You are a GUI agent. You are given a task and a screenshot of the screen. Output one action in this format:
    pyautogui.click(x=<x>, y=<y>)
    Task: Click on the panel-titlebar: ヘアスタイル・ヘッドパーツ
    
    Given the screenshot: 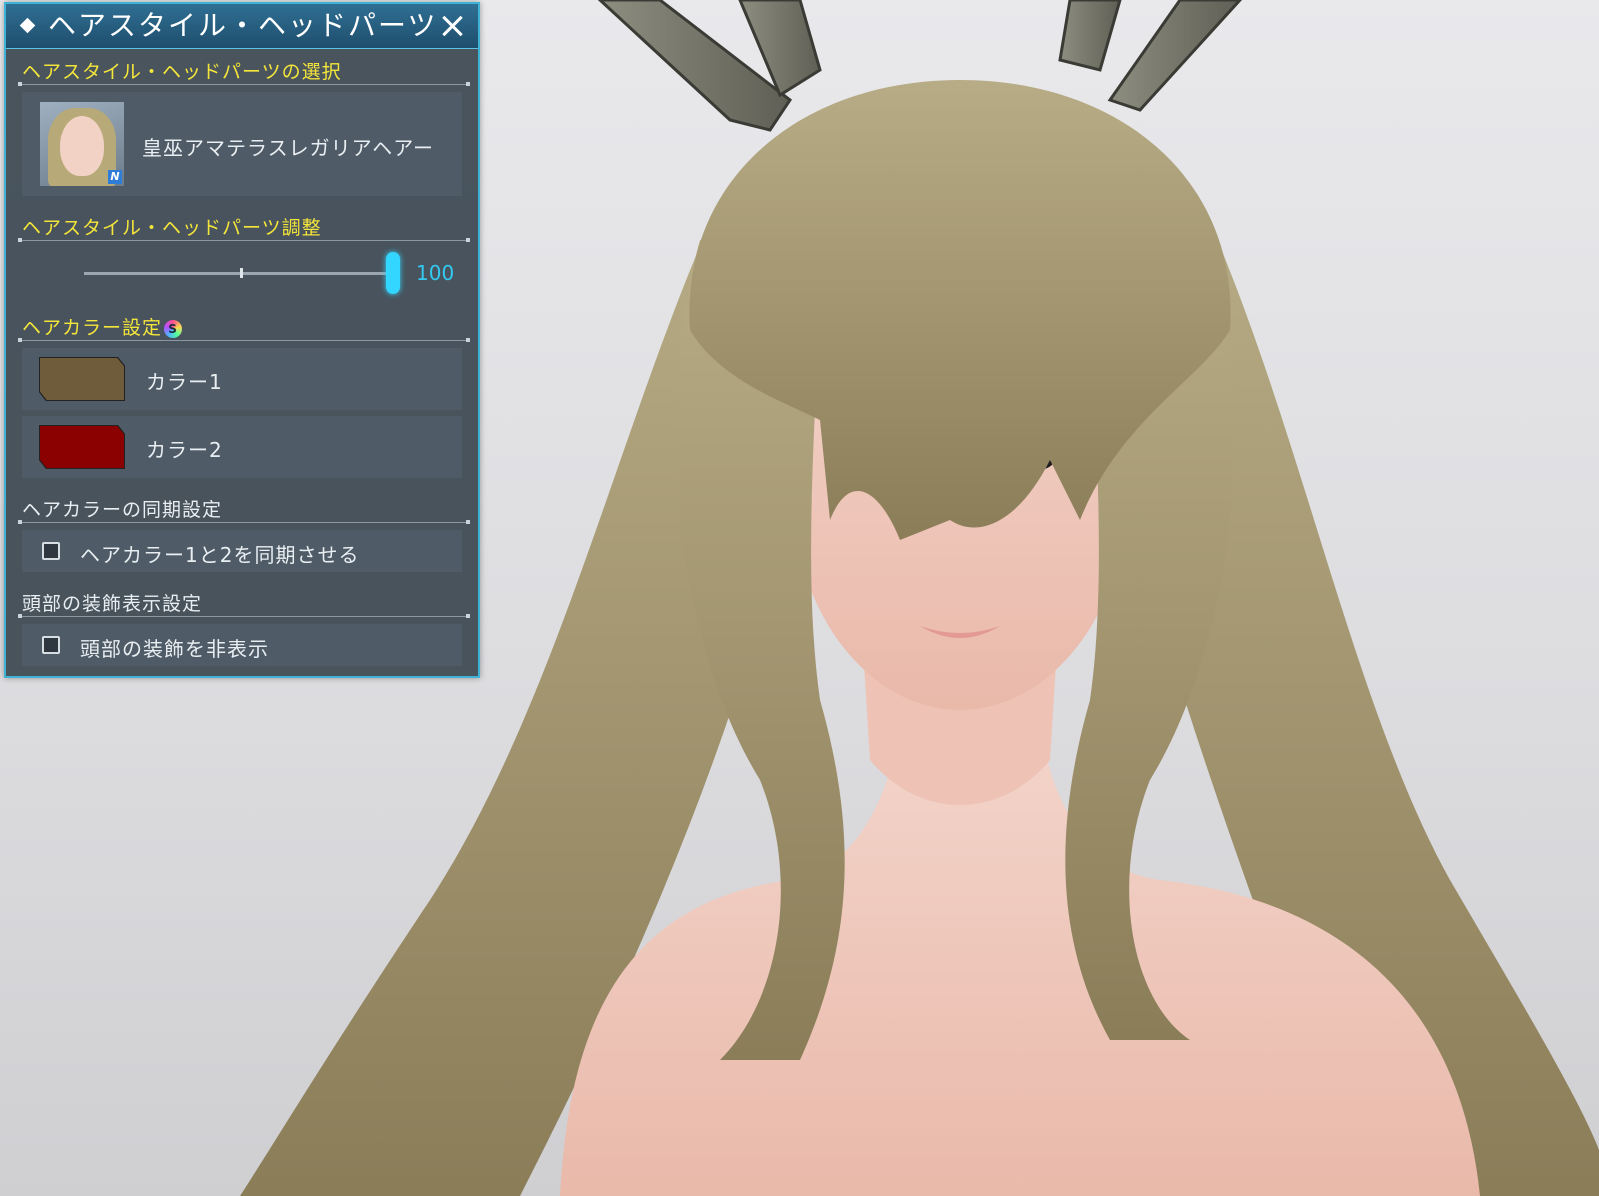 What is the action you would take?
    pyautogui.click(x=242, y=26)
    